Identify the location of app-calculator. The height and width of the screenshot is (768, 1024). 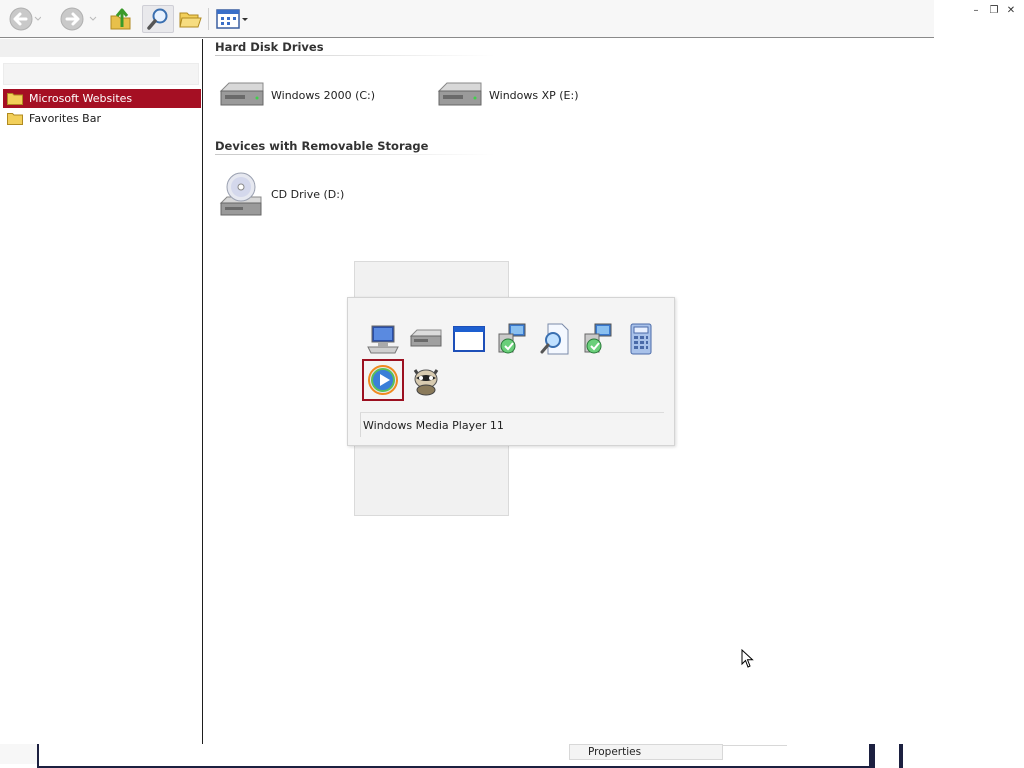
(641, 339).